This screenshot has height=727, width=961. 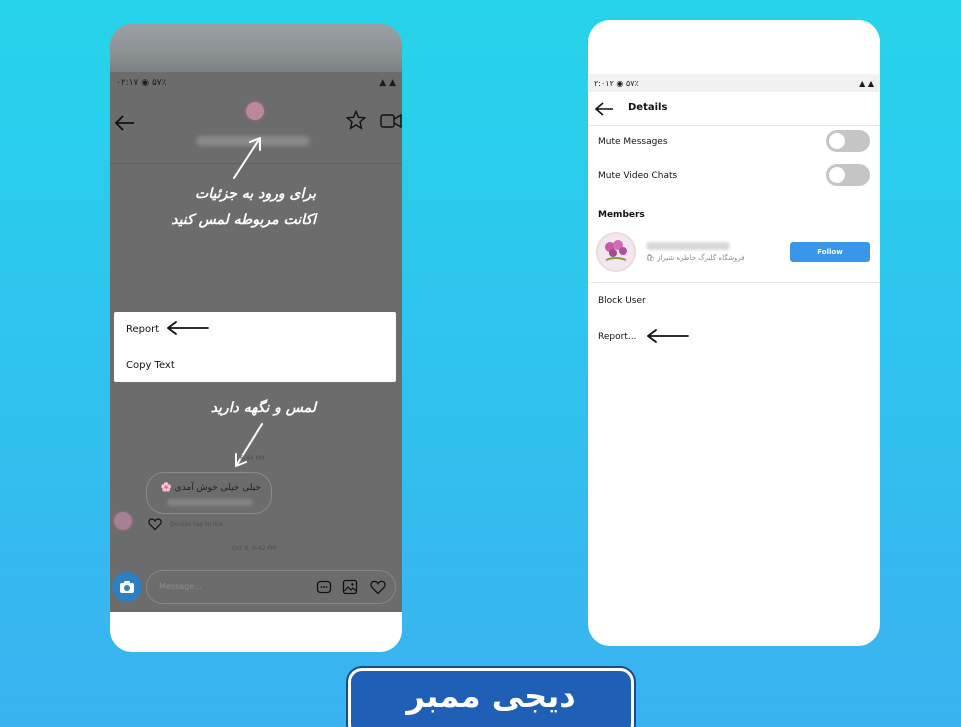 I want to click on annotation-top-line2: اکانت مربوطه لمس کنید, so click(x=243, y=220).